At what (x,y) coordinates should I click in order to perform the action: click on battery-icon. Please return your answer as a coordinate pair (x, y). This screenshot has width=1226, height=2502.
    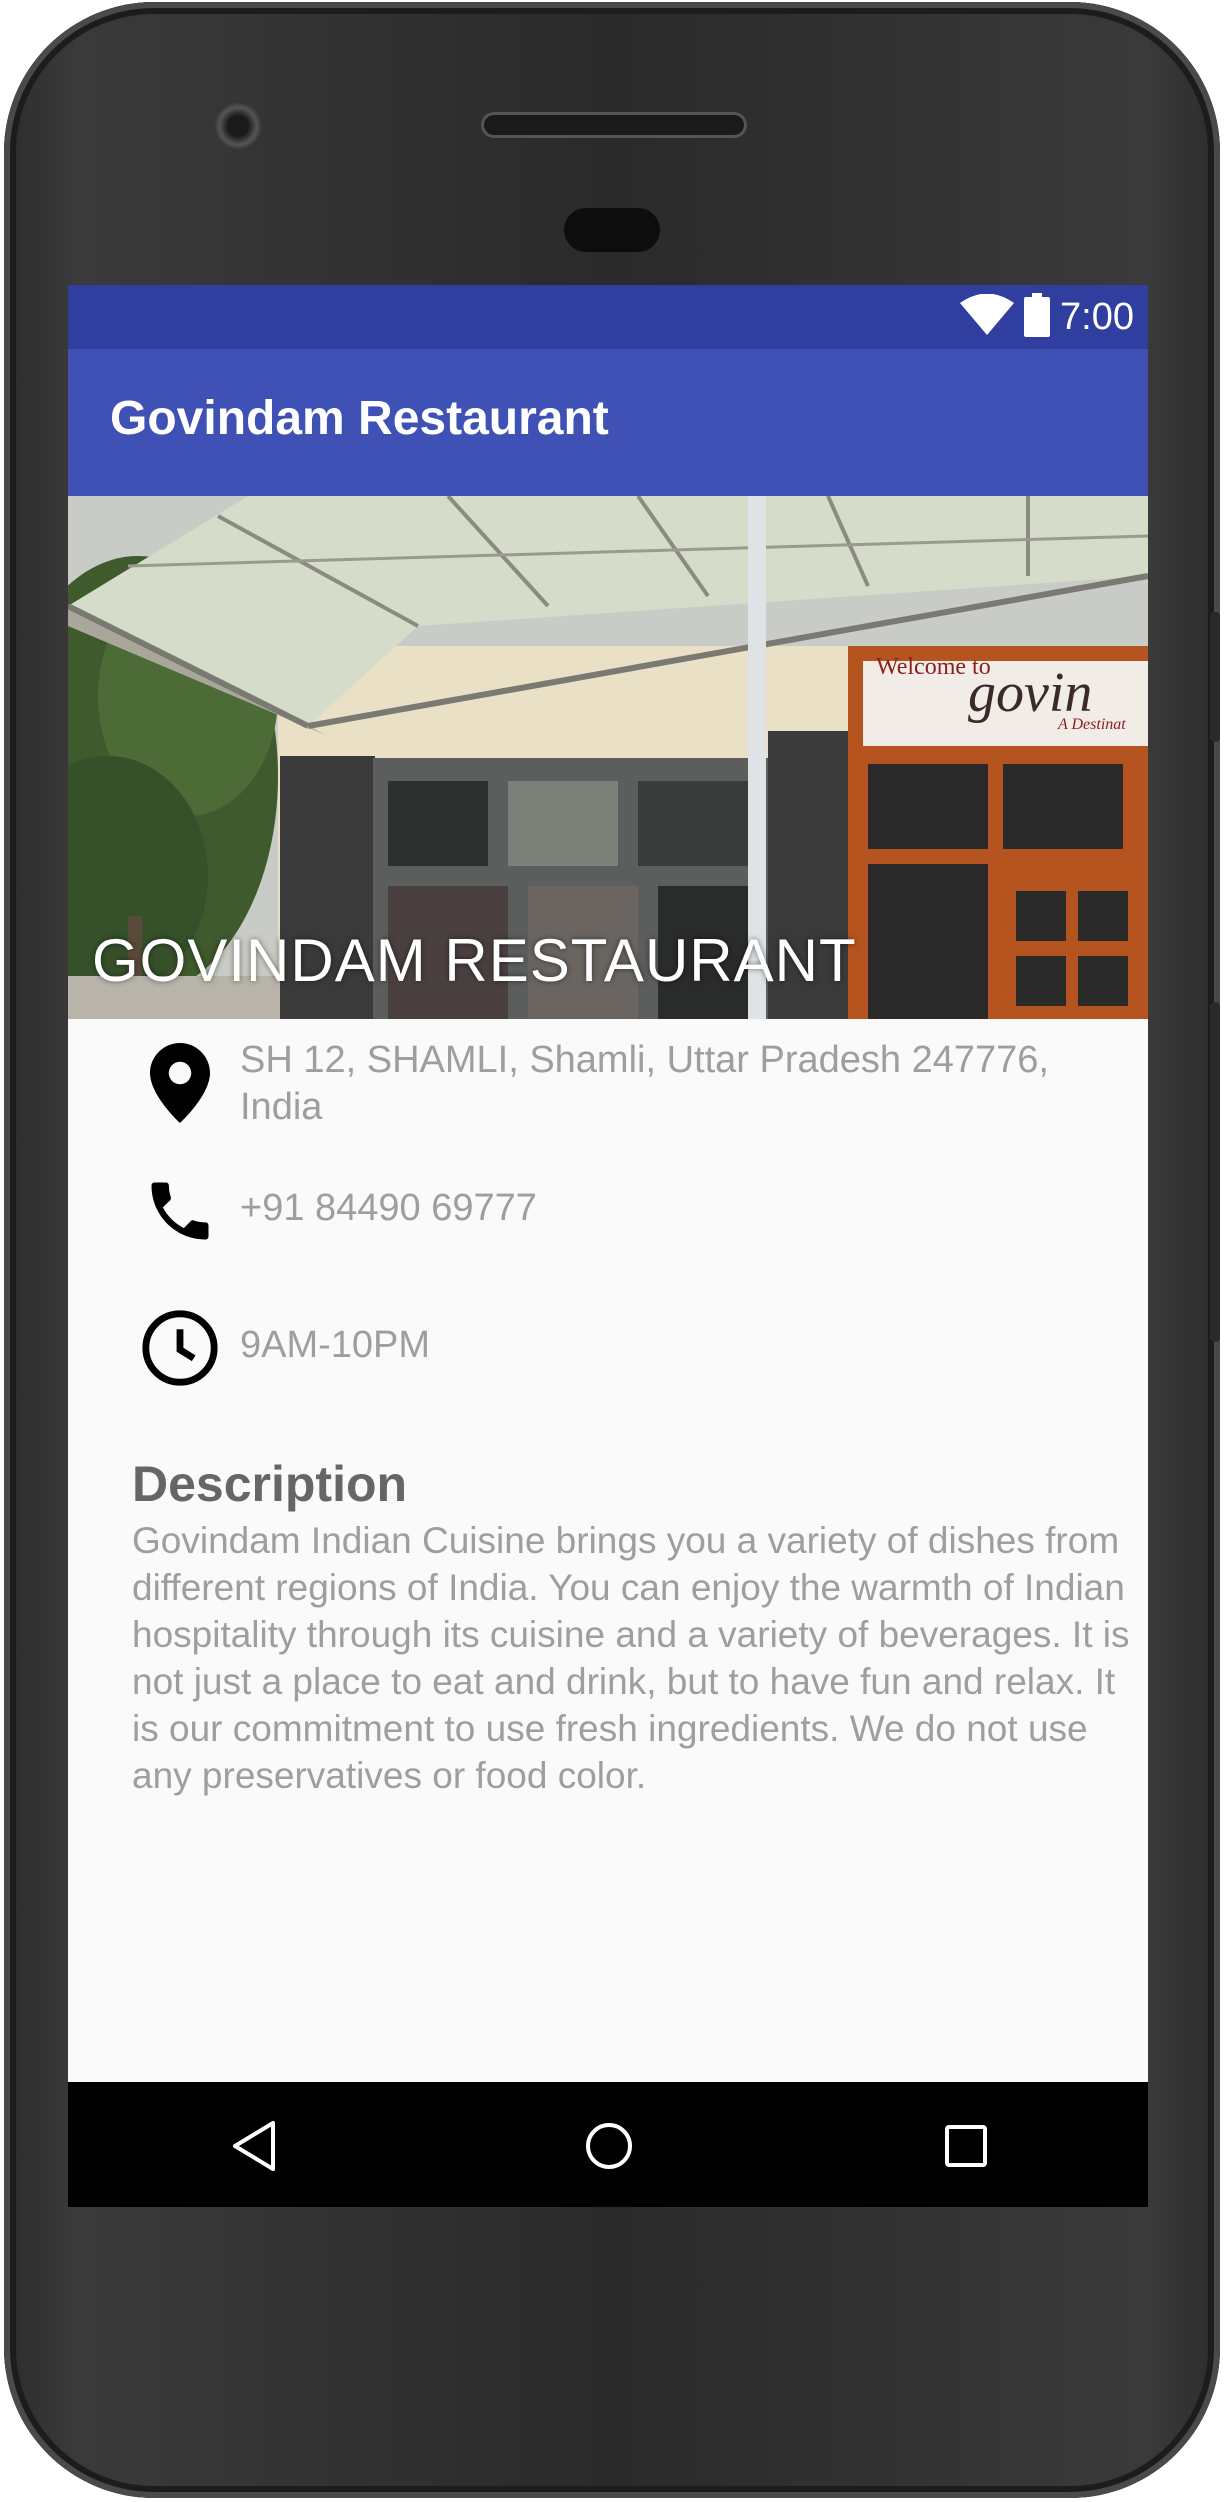
    Looking at the image, I should click on (1037, 317).